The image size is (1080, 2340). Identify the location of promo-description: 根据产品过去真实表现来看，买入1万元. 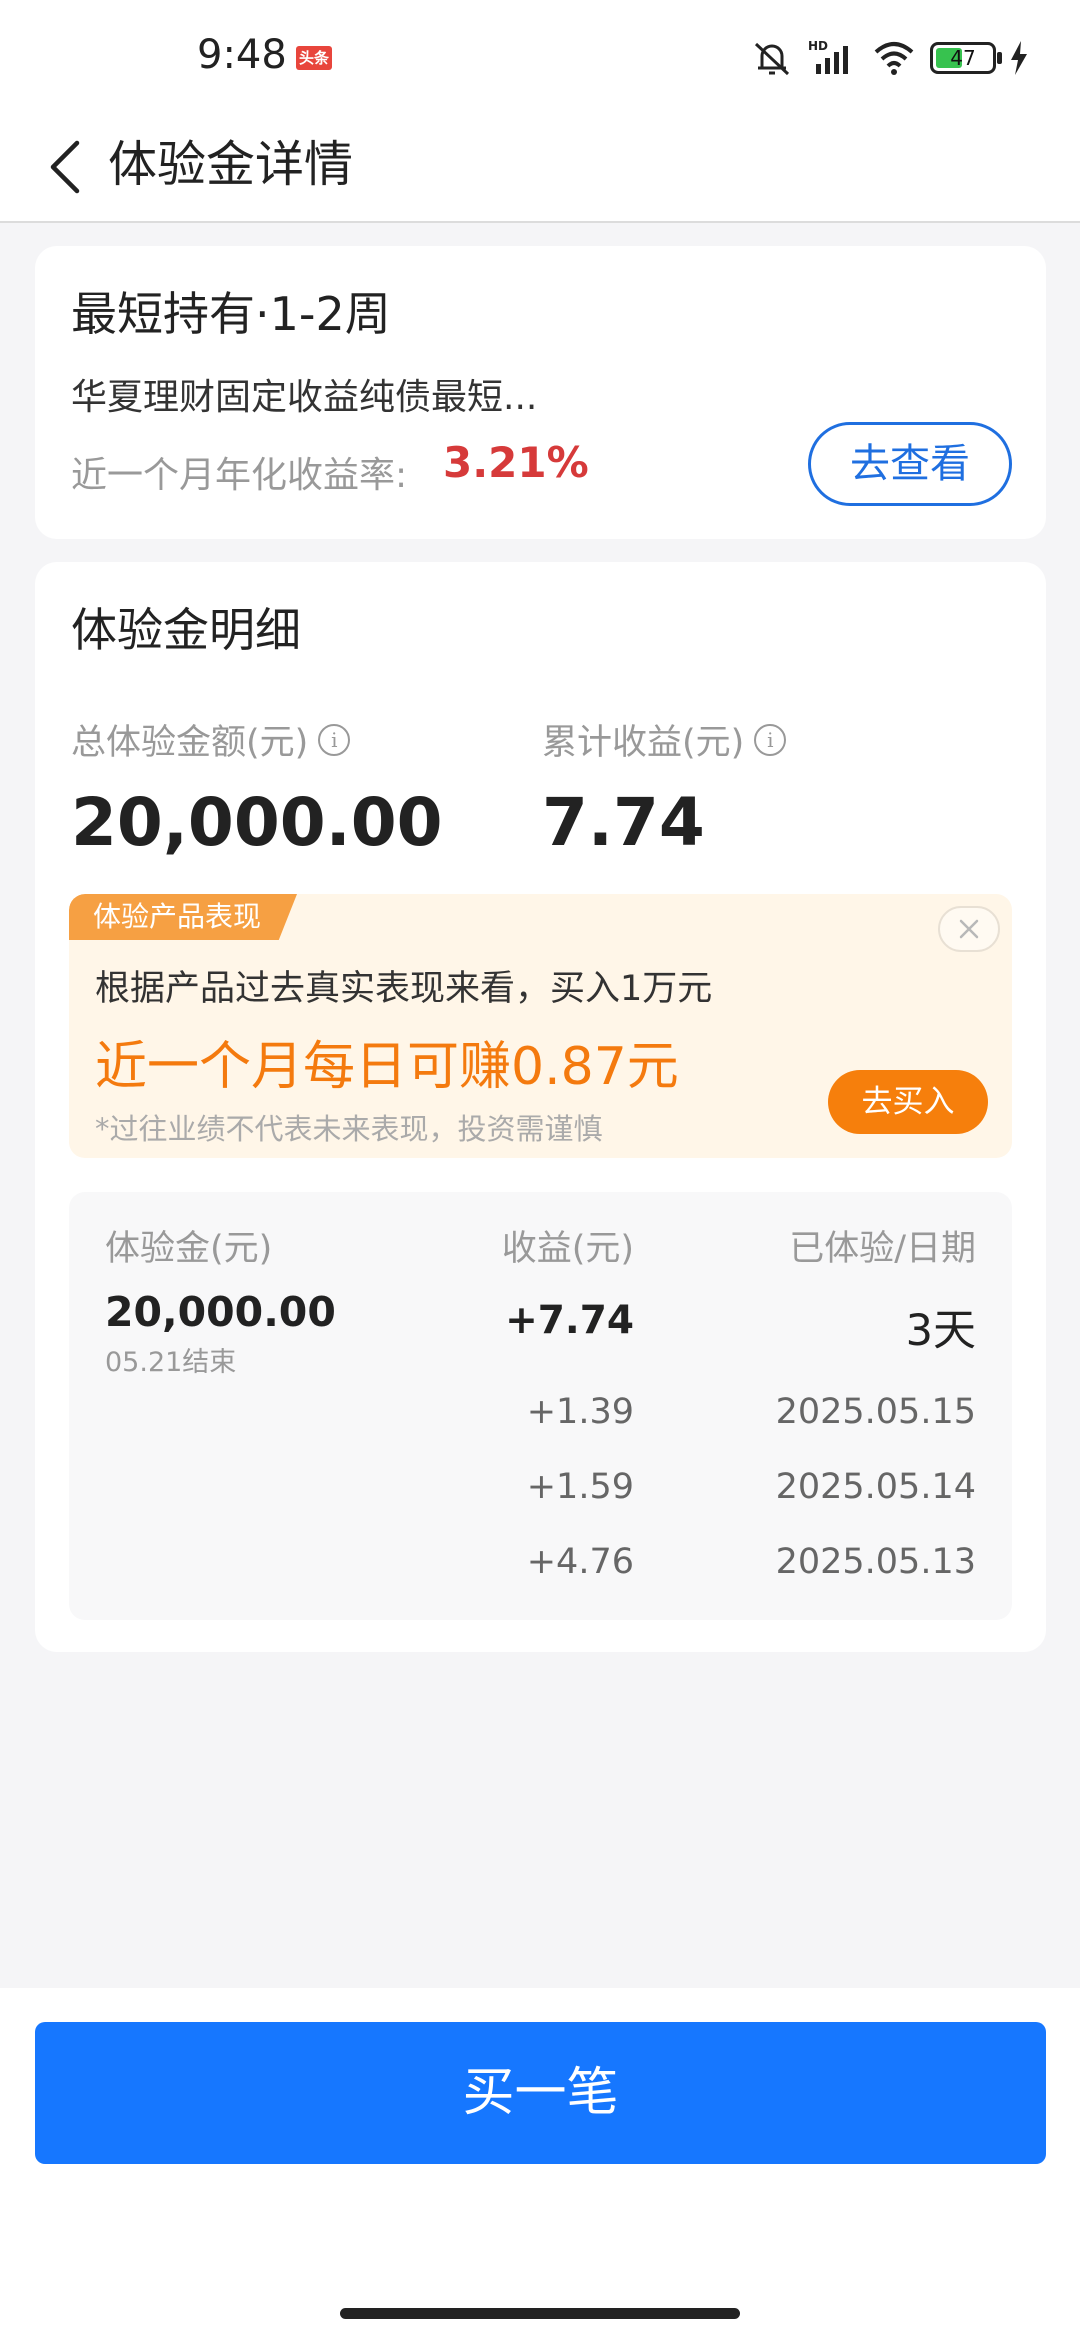
(404, 989).